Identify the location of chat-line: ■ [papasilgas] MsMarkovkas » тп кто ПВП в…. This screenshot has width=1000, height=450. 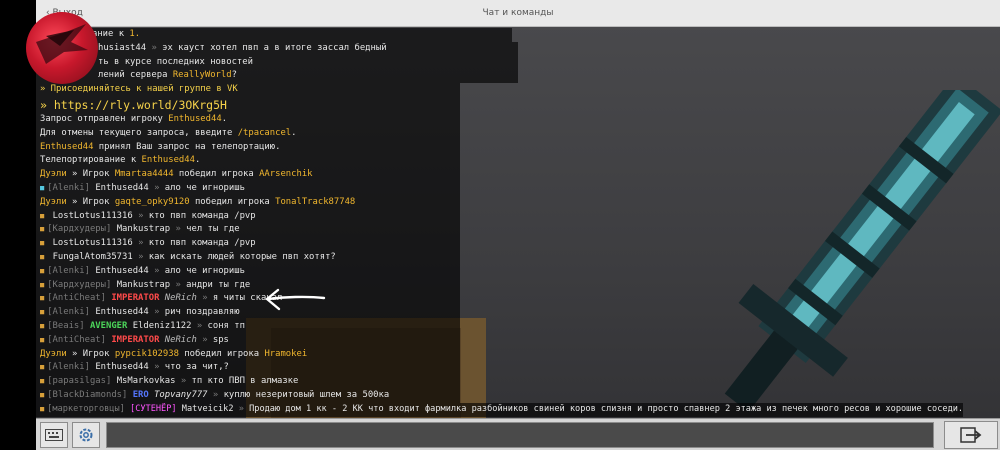
(248, 382).